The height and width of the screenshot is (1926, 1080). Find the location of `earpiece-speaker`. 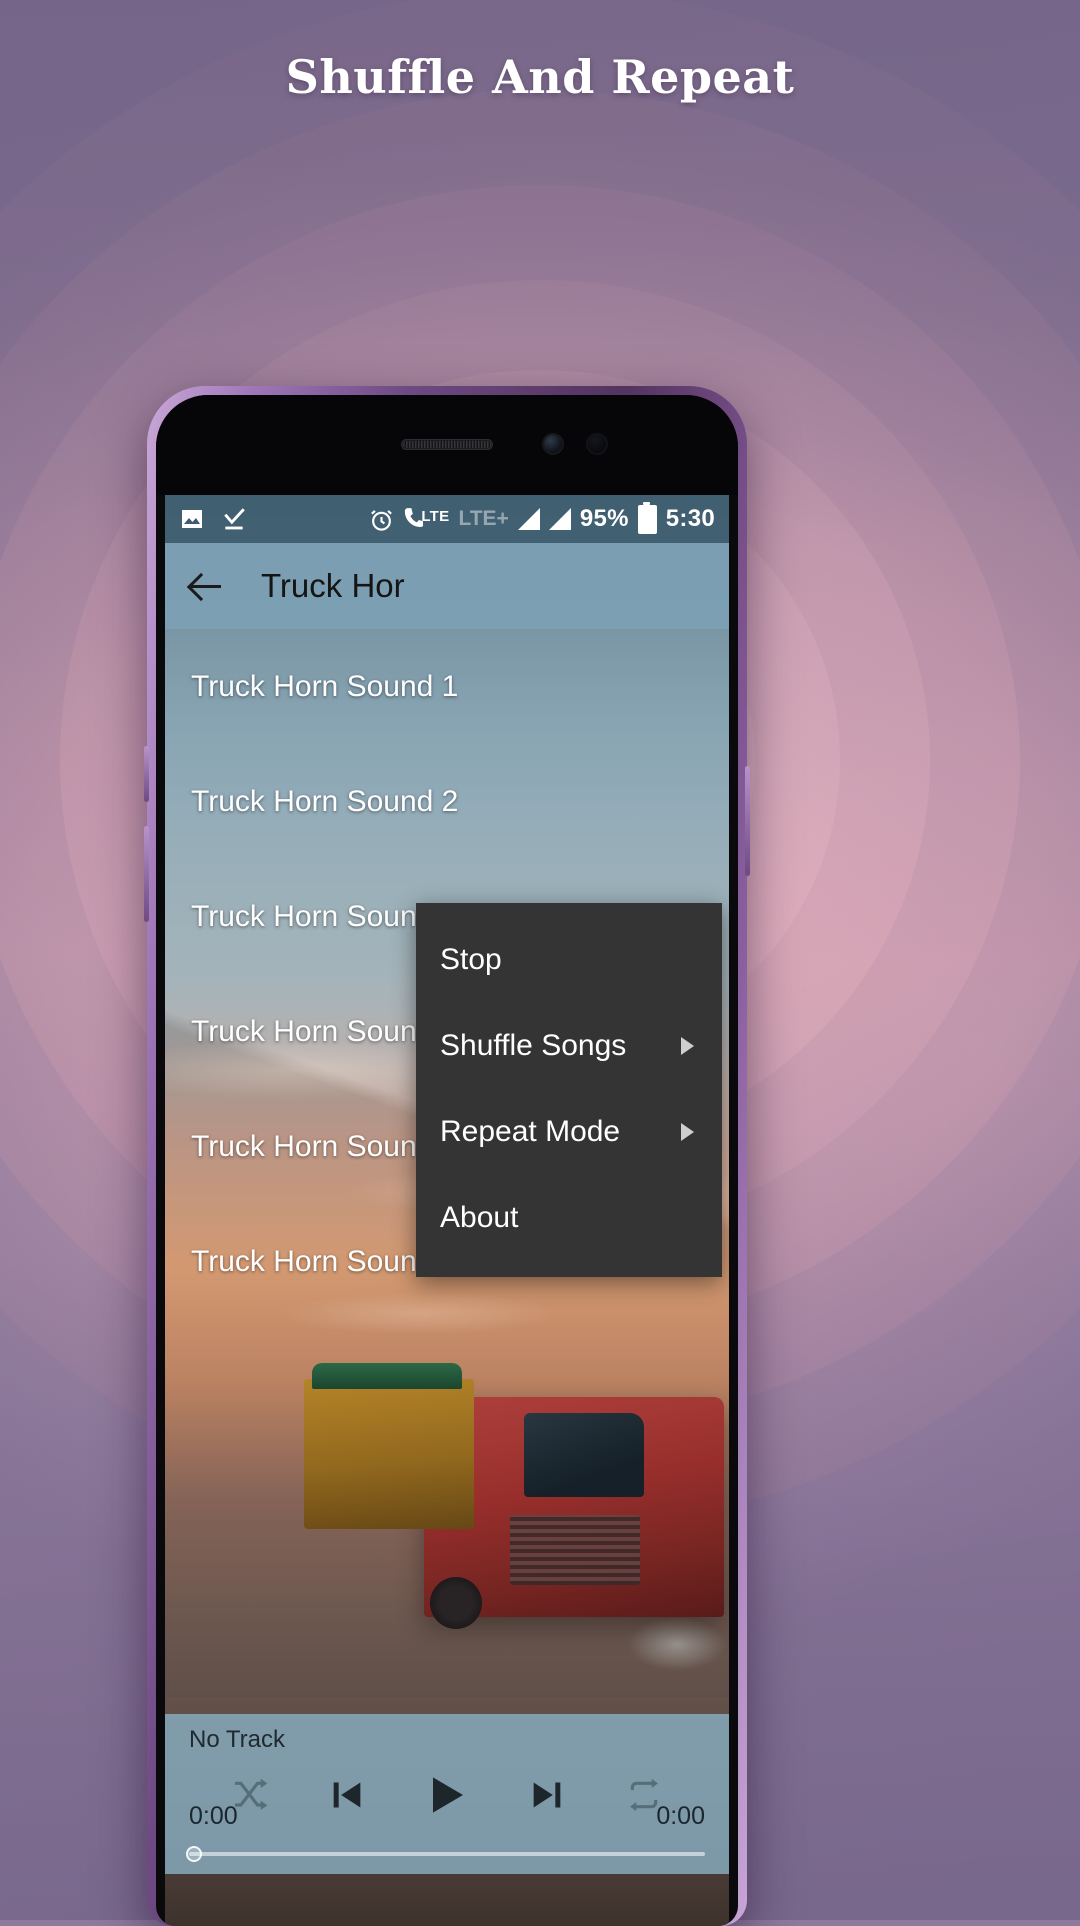

earpiece-speaker is located at coordinates (447, 444).